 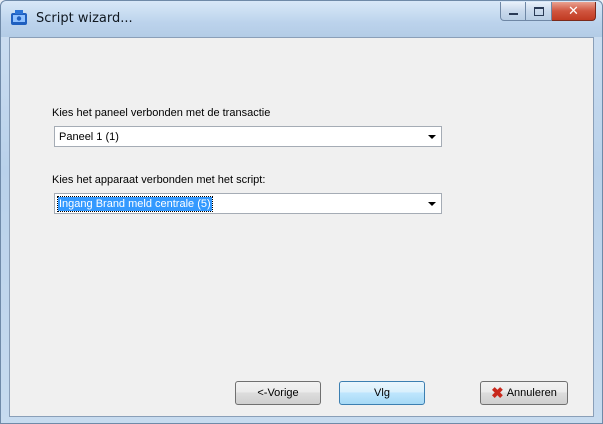 I want to click on device-select-value: Ingang Brand meld centrale (5), so click(x=135, y=204).